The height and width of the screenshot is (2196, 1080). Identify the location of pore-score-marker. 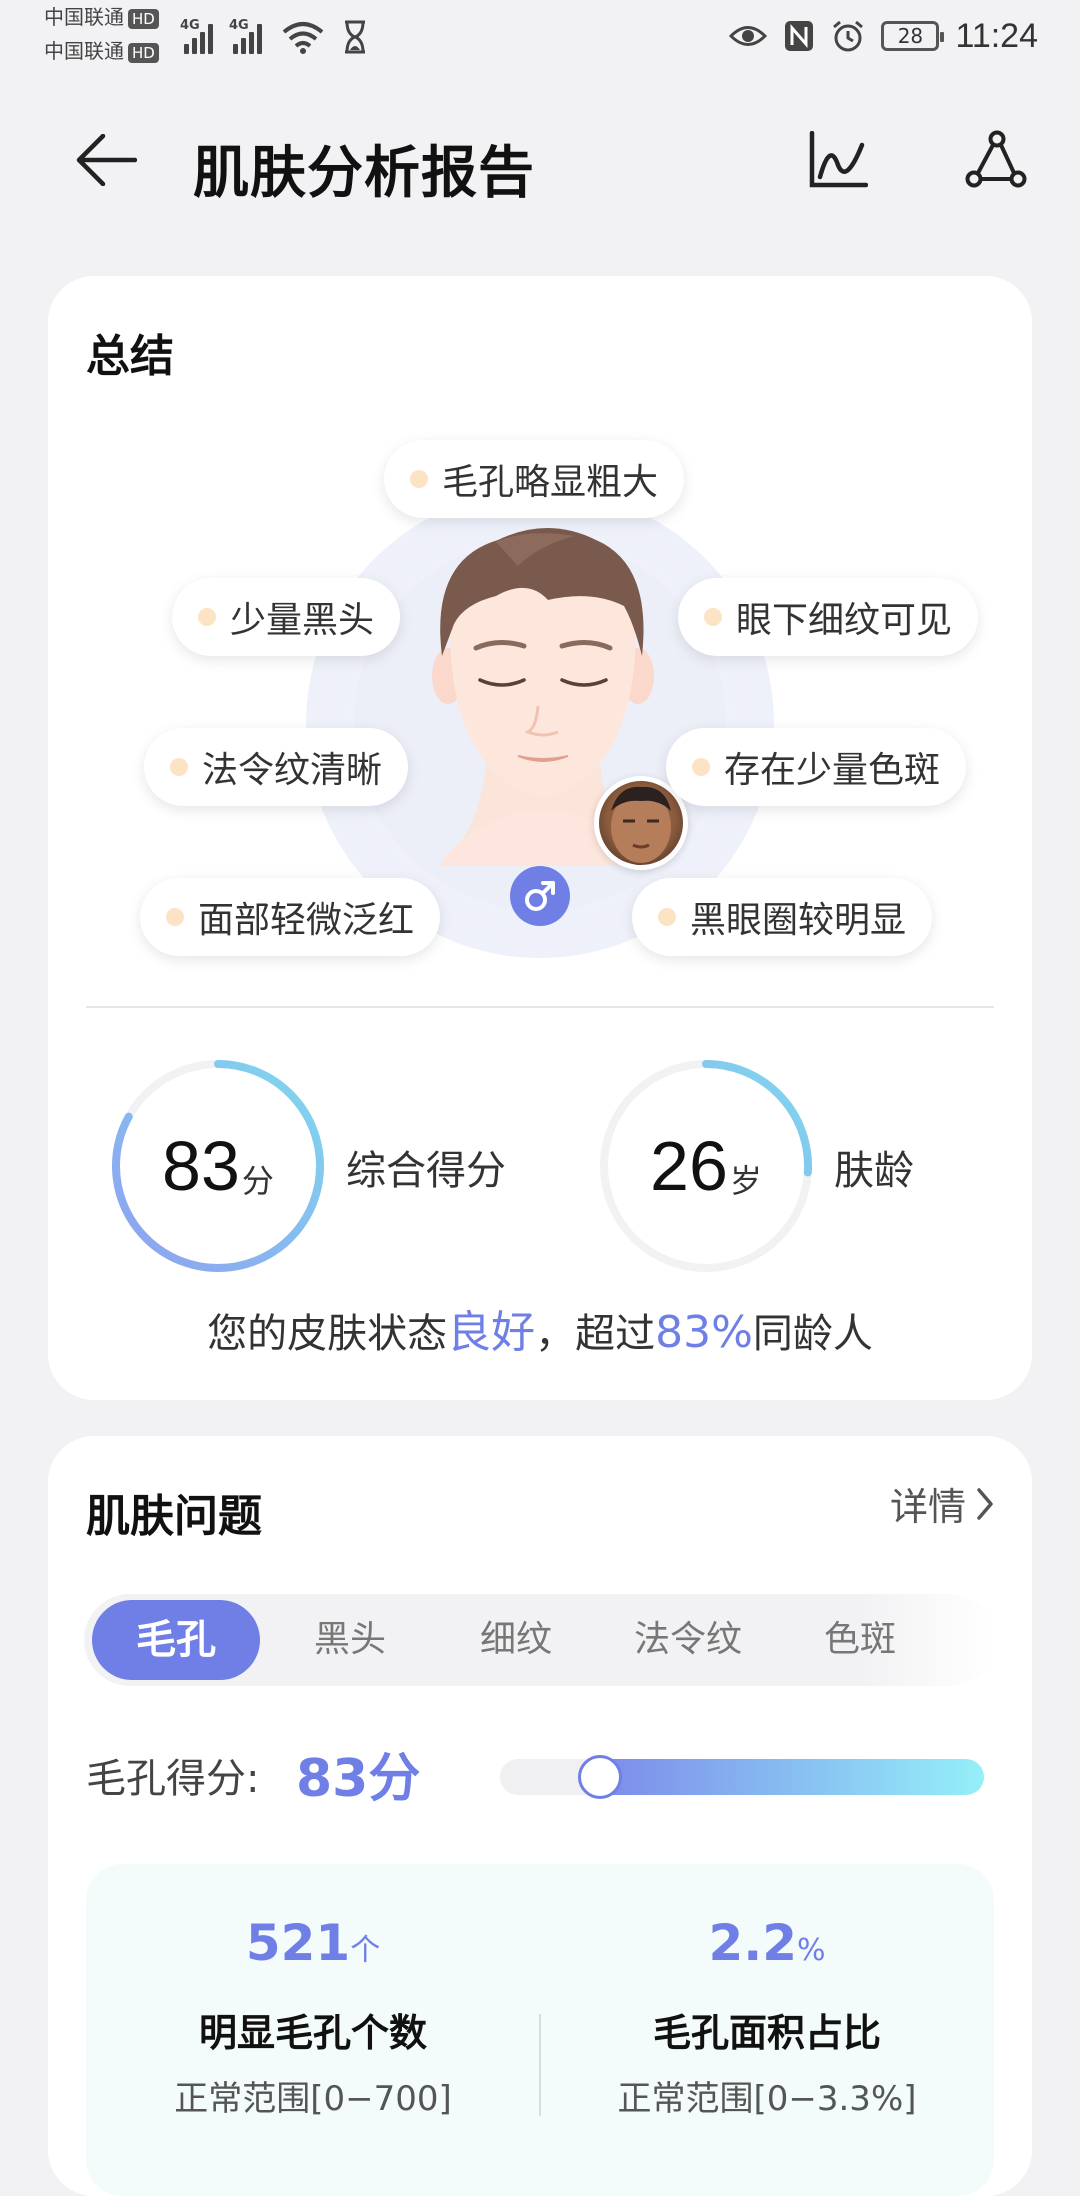
(600, 1777).